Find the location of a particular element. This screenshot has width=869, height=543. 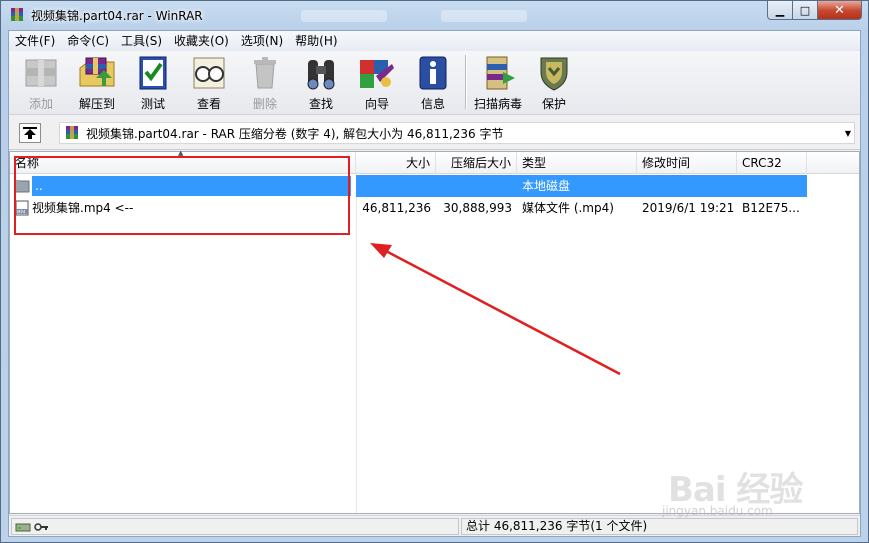

extract-to-button: 解压到 is located at coordinates (97, 82).